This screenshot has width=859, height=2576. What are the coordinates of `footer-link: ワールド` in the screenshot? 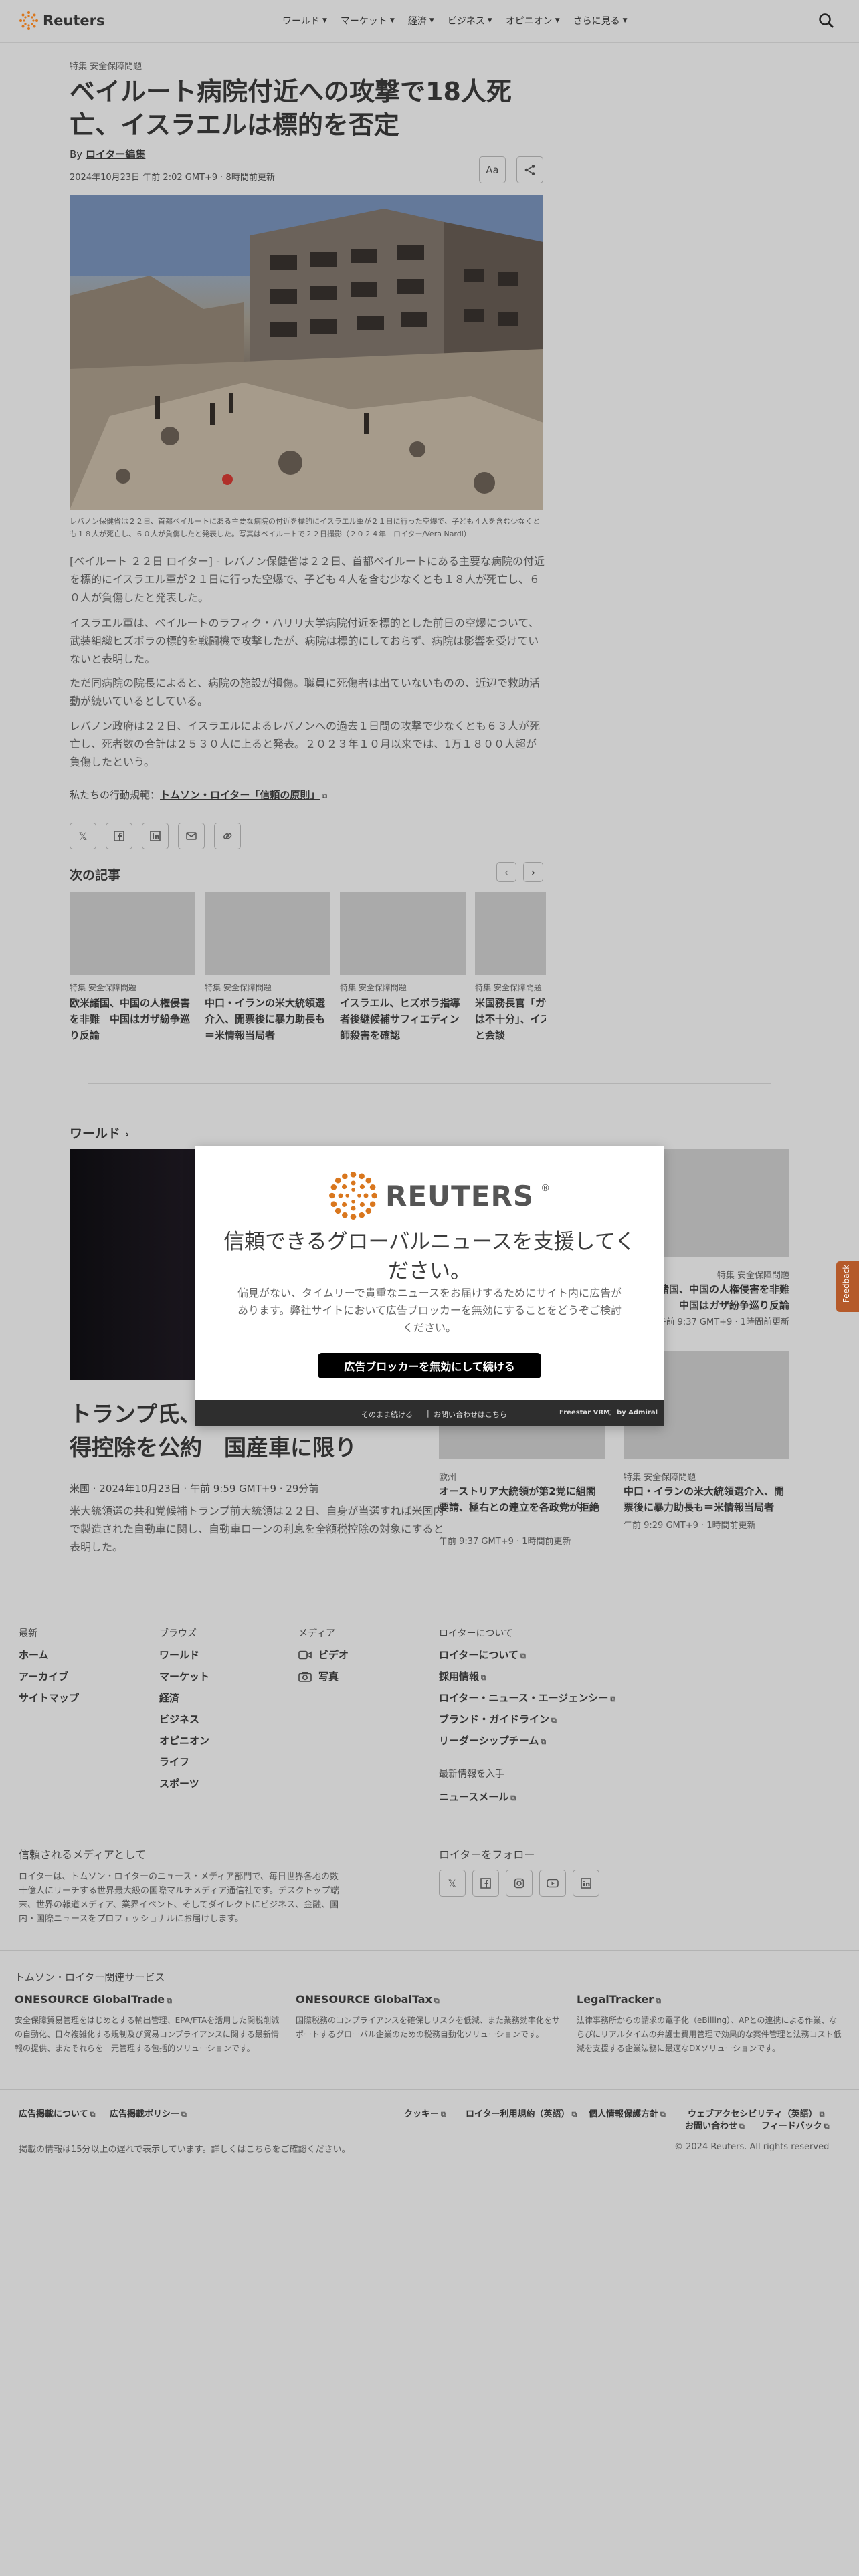 It's located at (179, 1655).